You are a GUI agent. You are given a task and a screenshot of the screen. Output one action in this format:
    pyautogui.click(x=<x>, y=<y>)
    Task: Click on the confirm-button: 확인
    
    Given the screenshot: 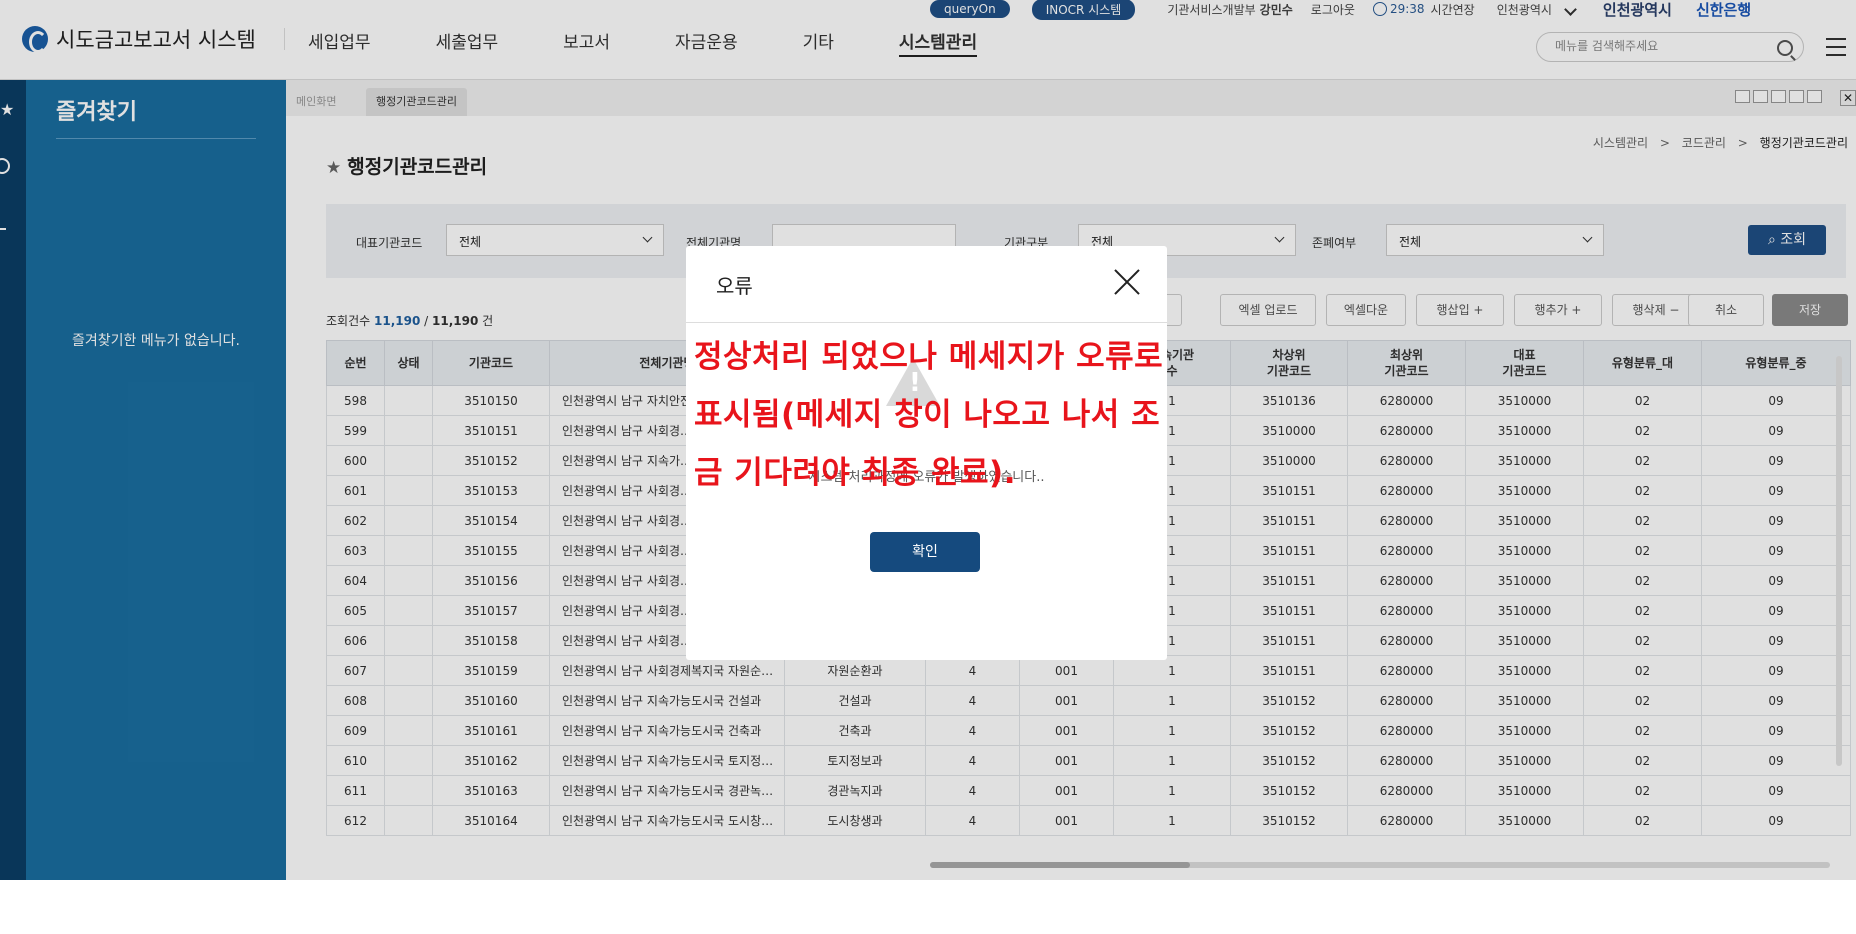 What is the action you would take?
    pyautogui.click(x=925, y=552)
    